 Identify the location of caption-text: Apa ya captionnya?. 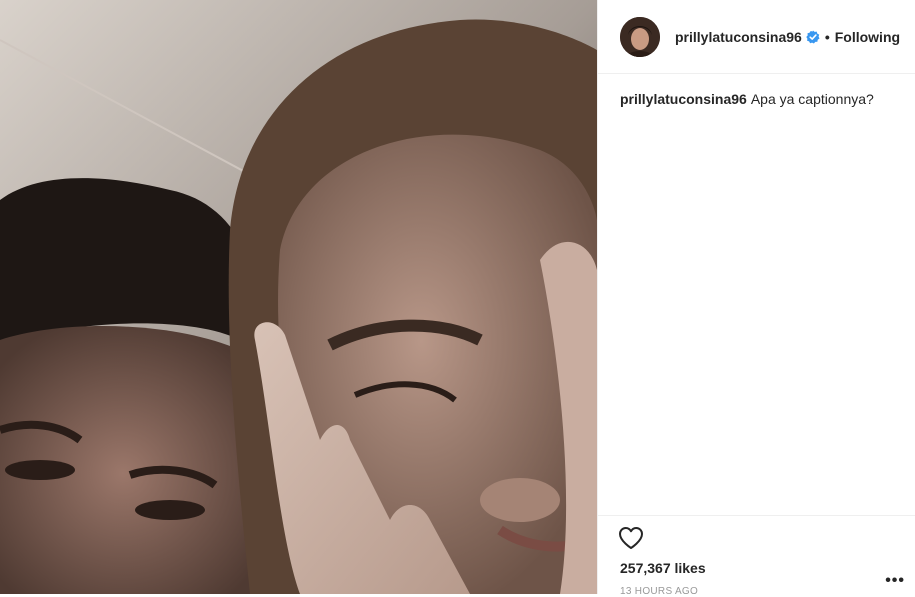
(812, 99).